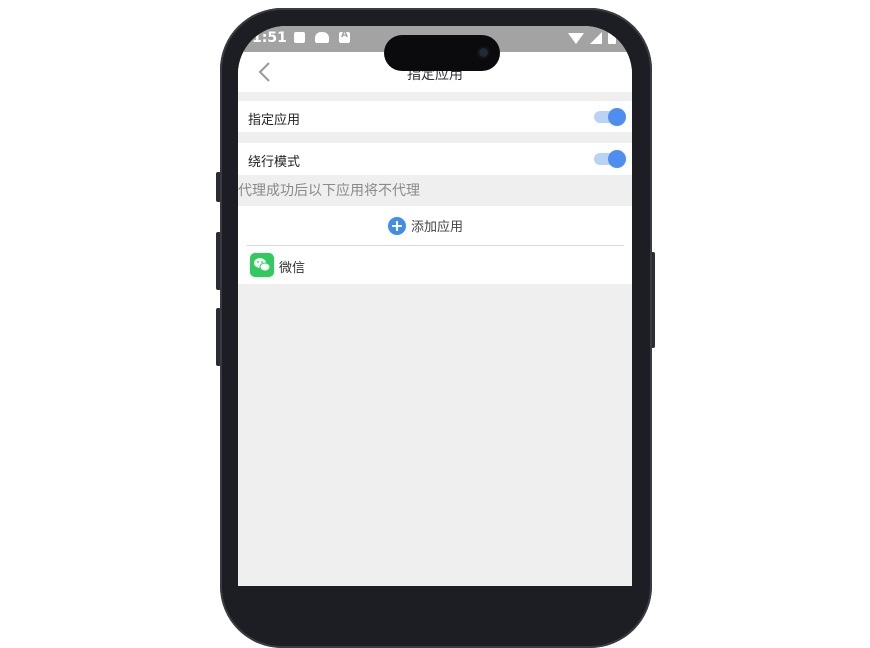 The image size is (870, 648). I want to click on dynamic-island, so click(442, 53).